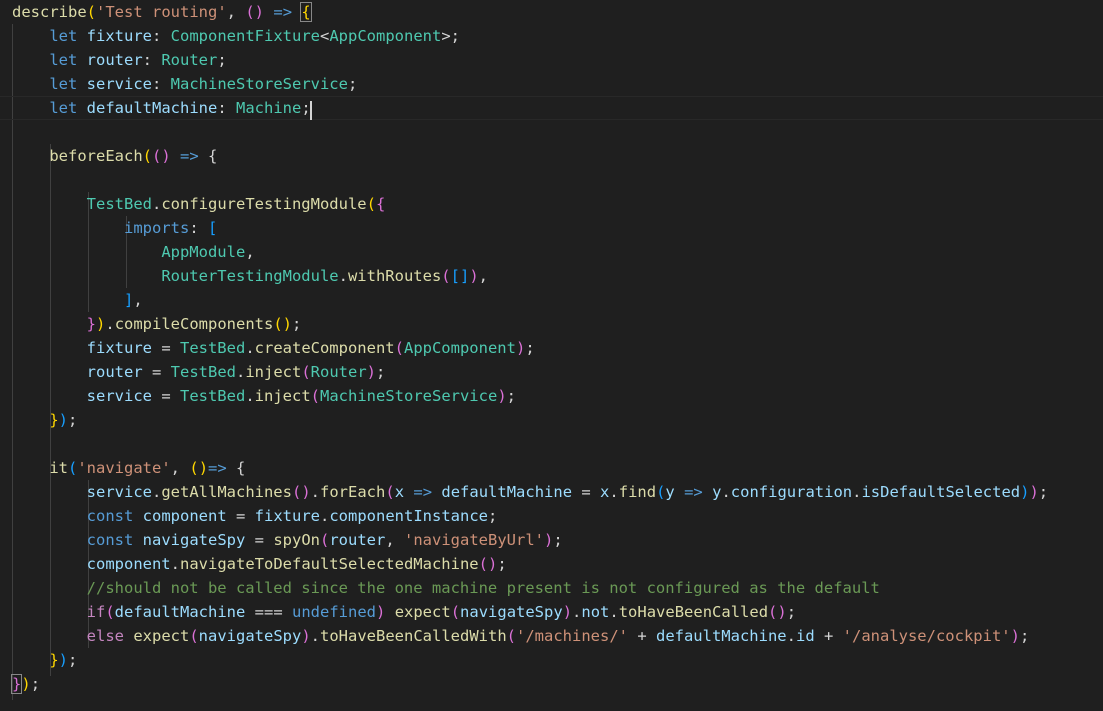 The image size is (1103, 711). Describe the element at coordinates (551, 156) in the screenshot. I see `code-line: beforeEach(() => {` at that location.